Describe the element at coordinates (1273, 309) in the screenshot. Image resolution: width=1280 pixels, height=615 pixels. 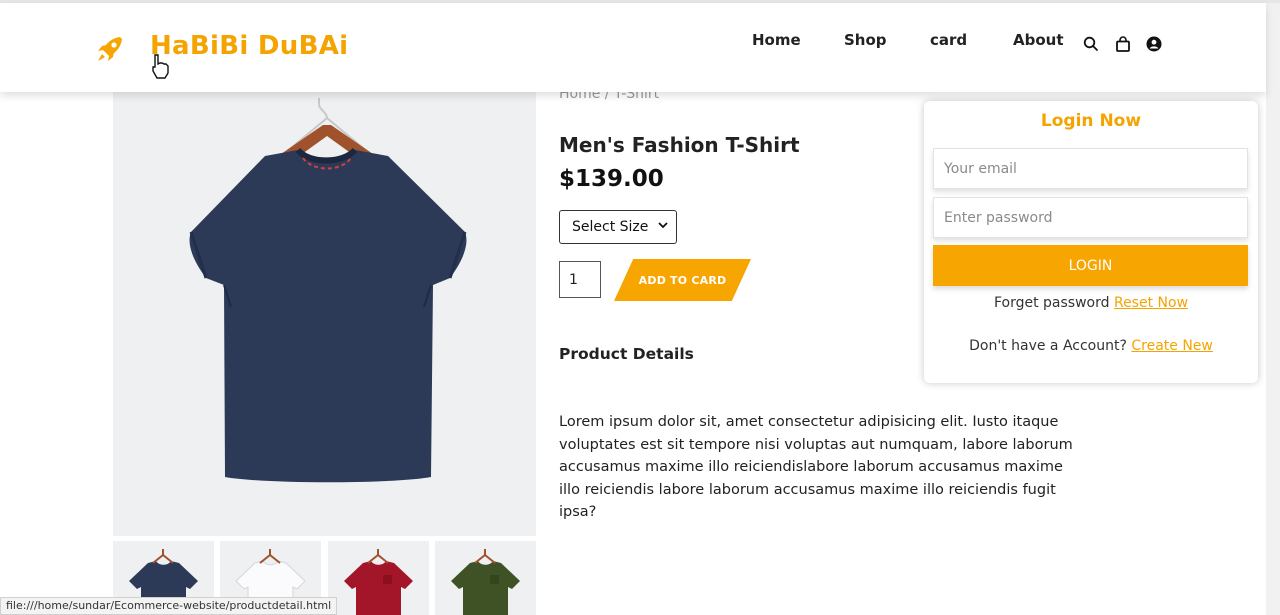
I see `page-scrollbar` at that location.